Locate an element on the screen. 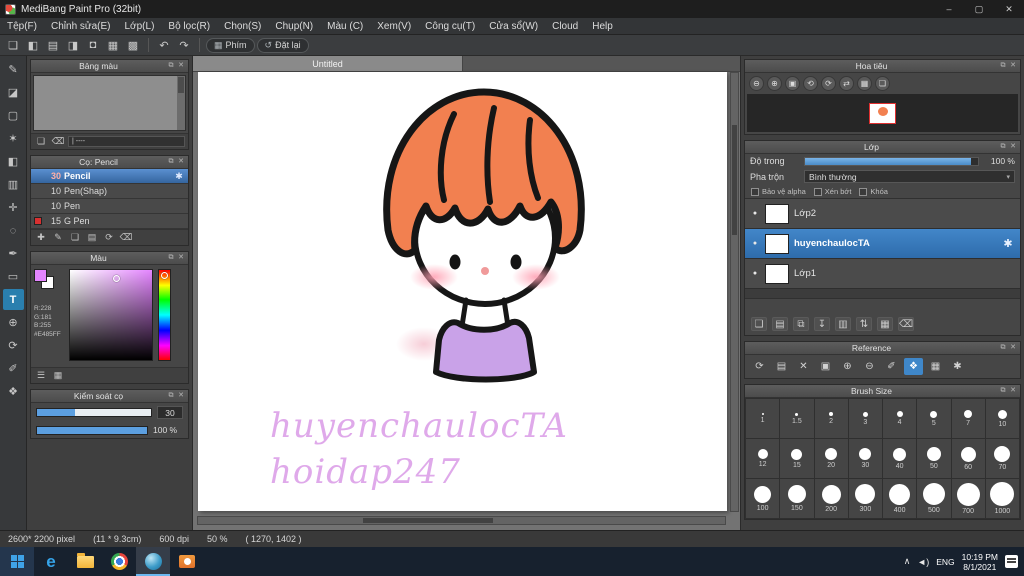  add-color-icon: ❏ is located at coordinates (41, 142).